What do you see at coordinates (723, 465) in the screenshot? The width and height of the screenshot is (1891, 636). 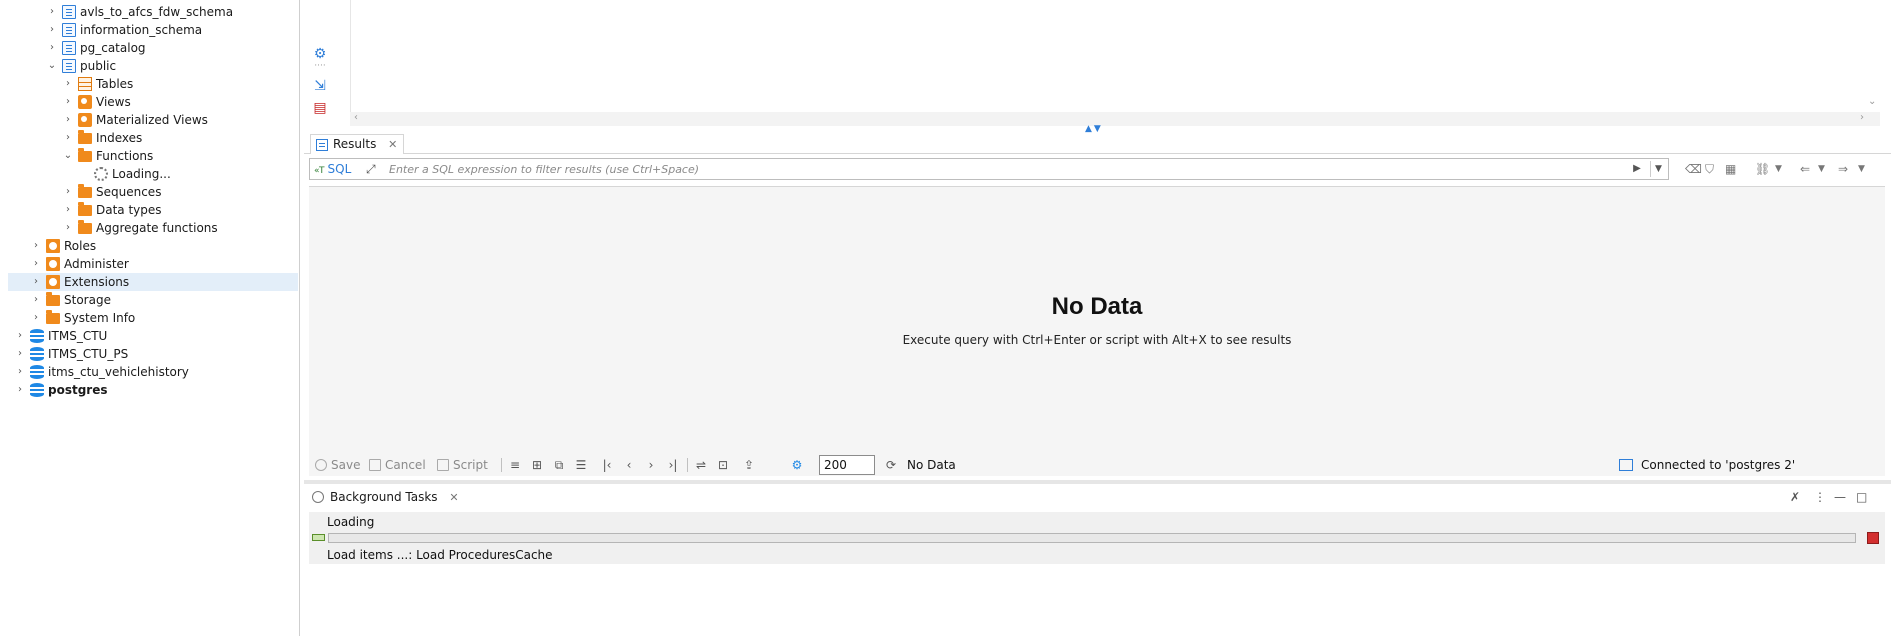 I see `fetch-all-icon: ⊡` at bounding box center [723, 465].